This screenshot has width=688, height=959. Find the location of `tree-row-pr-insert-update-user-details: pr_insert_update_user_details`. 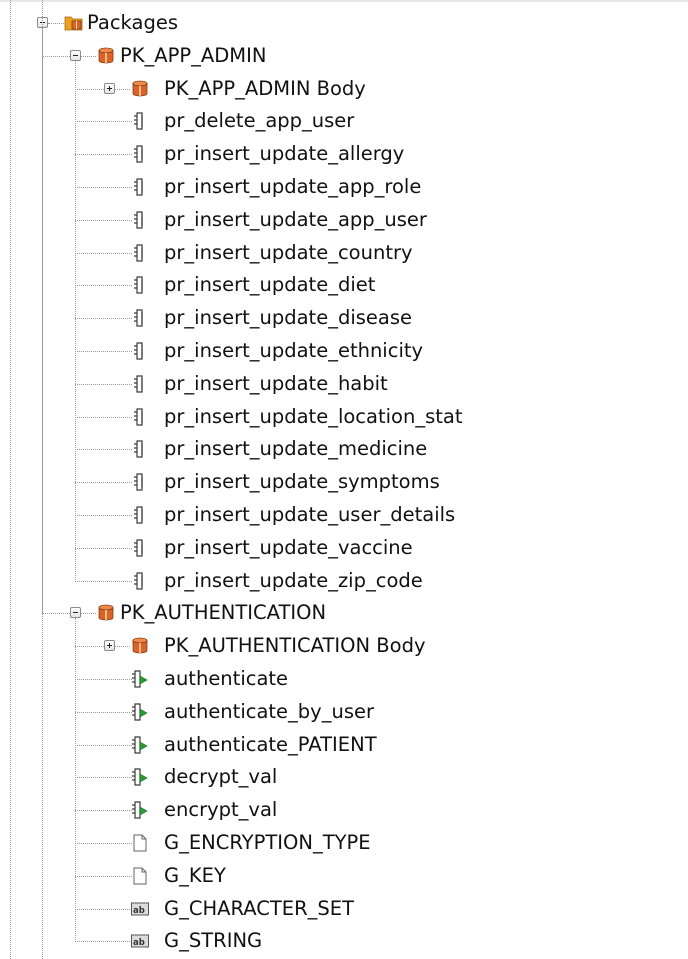

tree-row-pr-insert-update-user-details: pr_insert_update_user_details is located at coordinates (344, 515).